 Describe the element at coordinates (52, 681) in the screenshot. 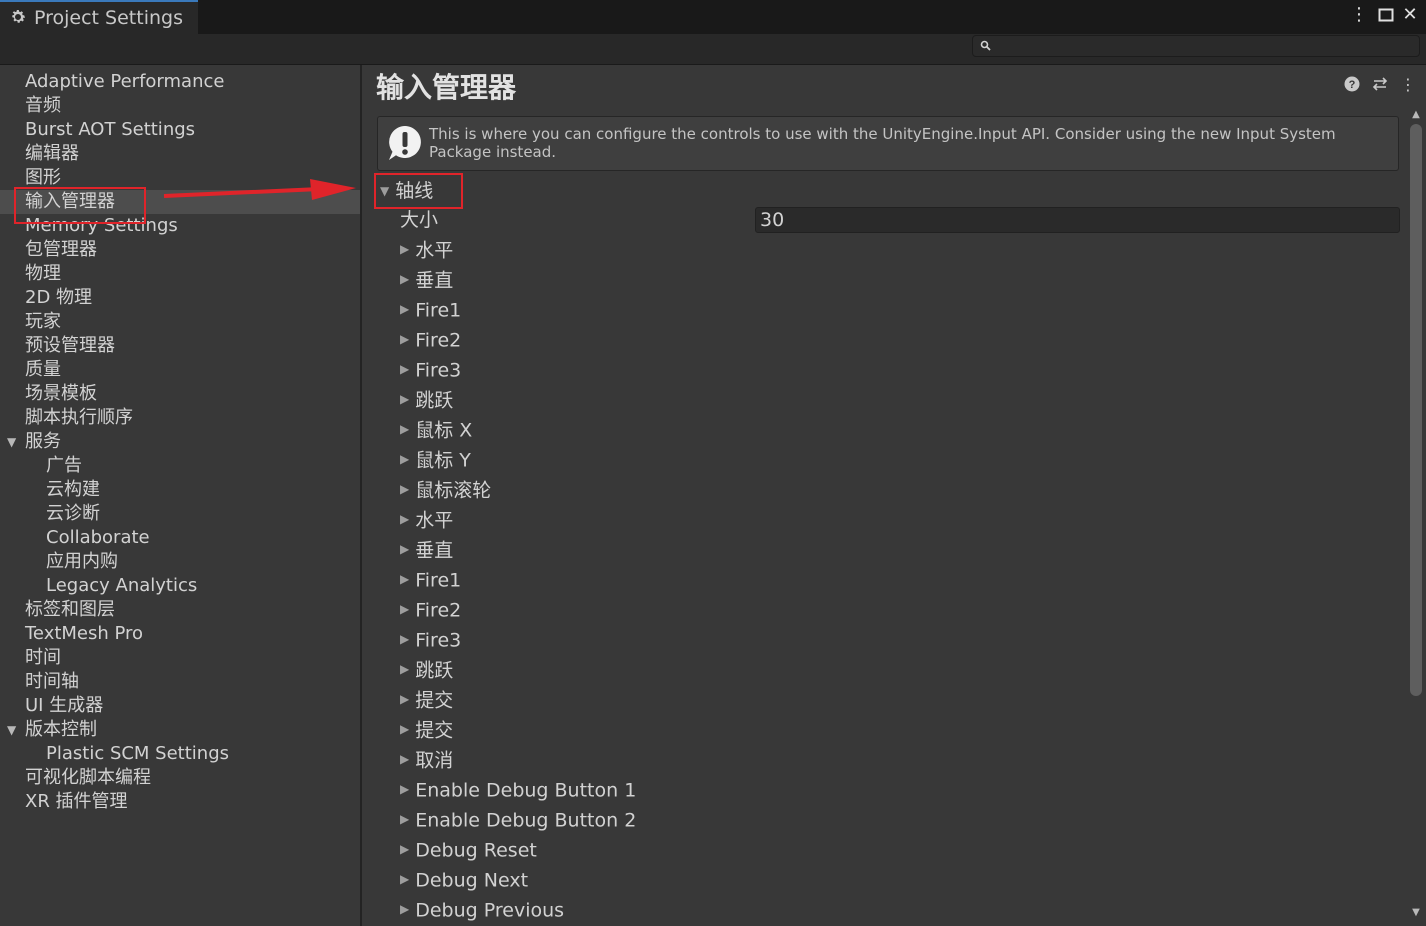

I see `sidebar-item-label: 时间轴` at that location.